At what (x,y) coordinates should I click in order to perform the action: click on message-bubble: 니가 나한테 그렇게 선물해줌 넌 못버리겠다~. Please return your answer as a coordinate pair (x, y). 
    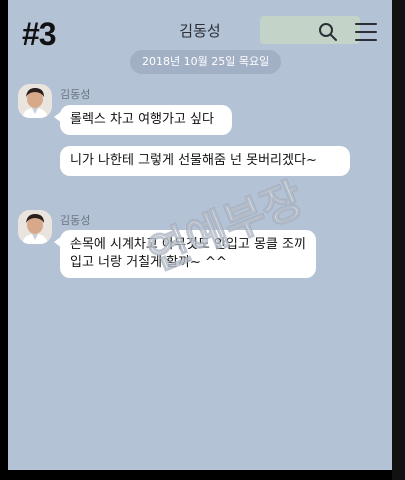
    Looking at the image, I should click on (205, 161).